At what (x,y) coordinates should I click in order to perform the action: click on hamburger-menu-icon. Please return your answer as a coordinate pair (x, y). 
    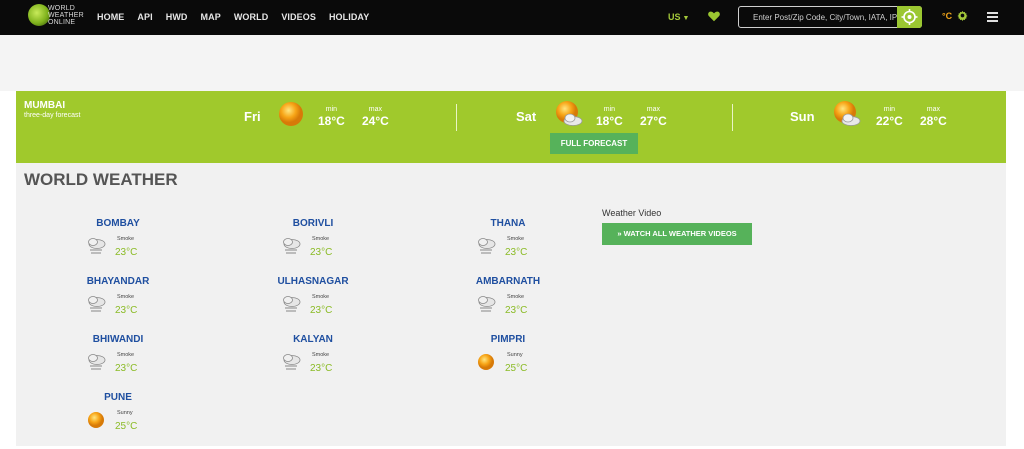
    Looking at the image, I should click on (992, 17).